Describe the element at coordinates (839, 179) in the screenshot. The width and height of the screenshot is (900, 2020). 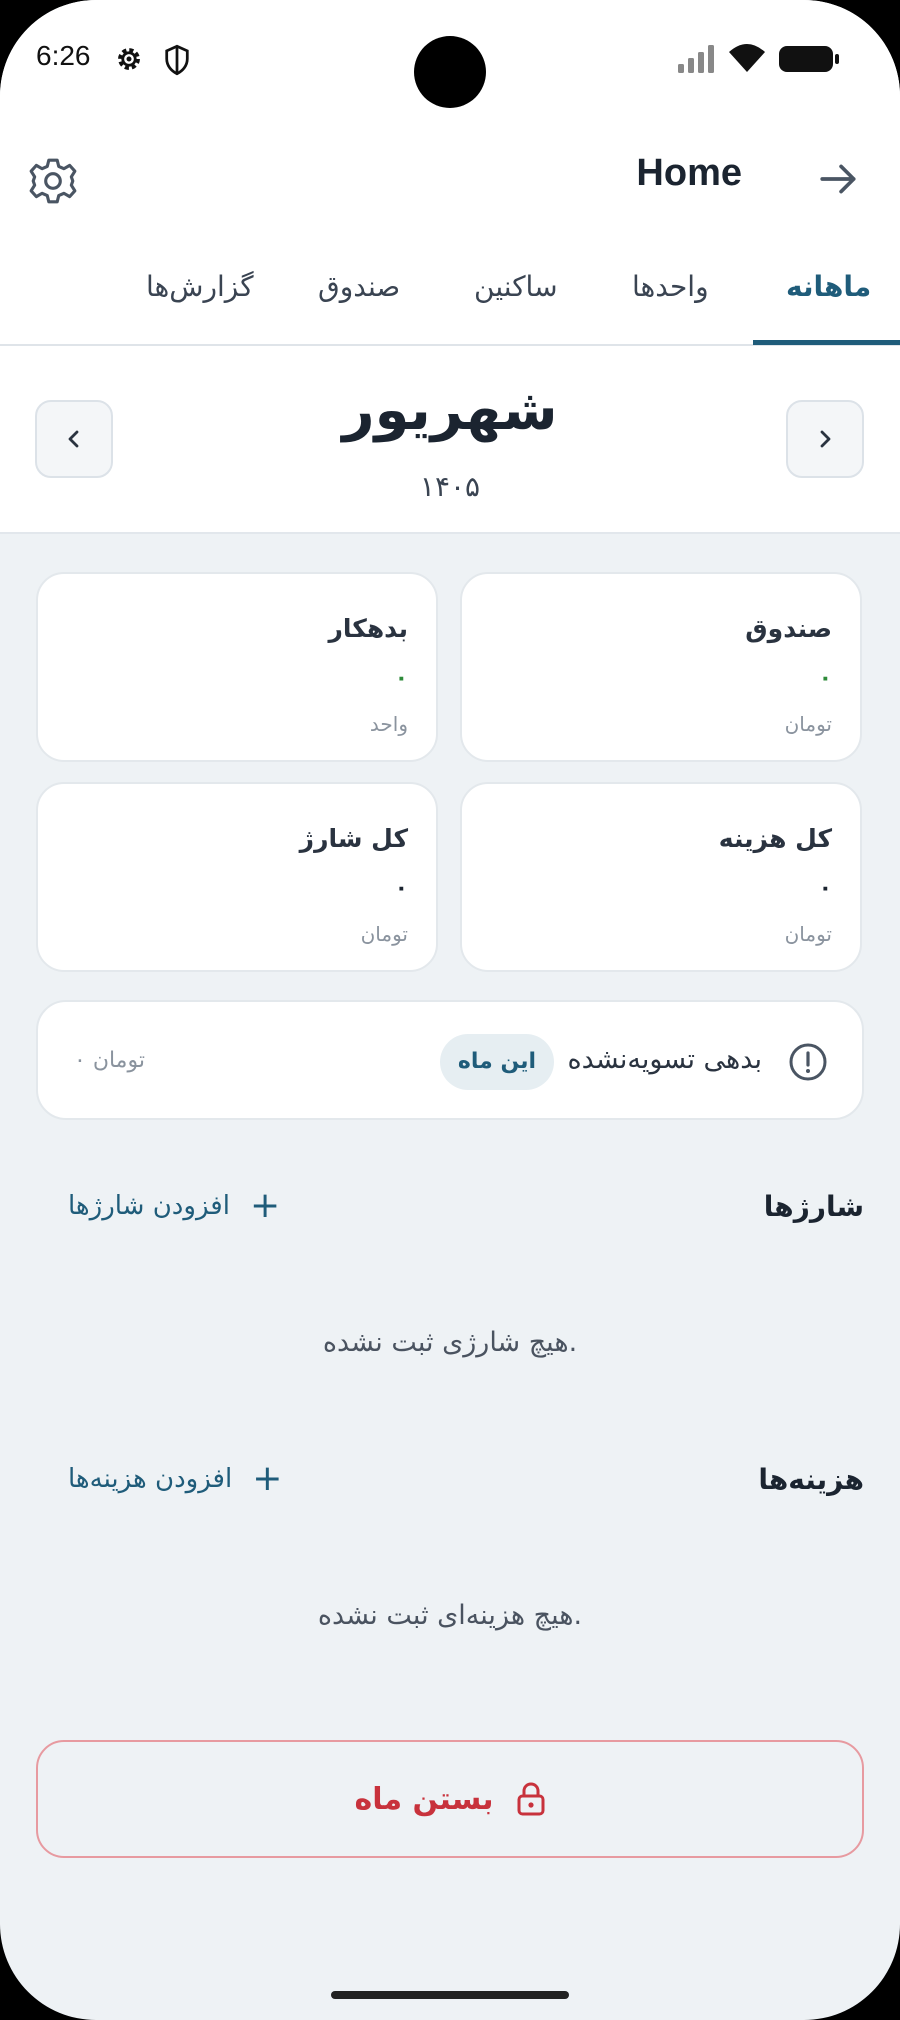
I see `back-arrow-icon` at that location.